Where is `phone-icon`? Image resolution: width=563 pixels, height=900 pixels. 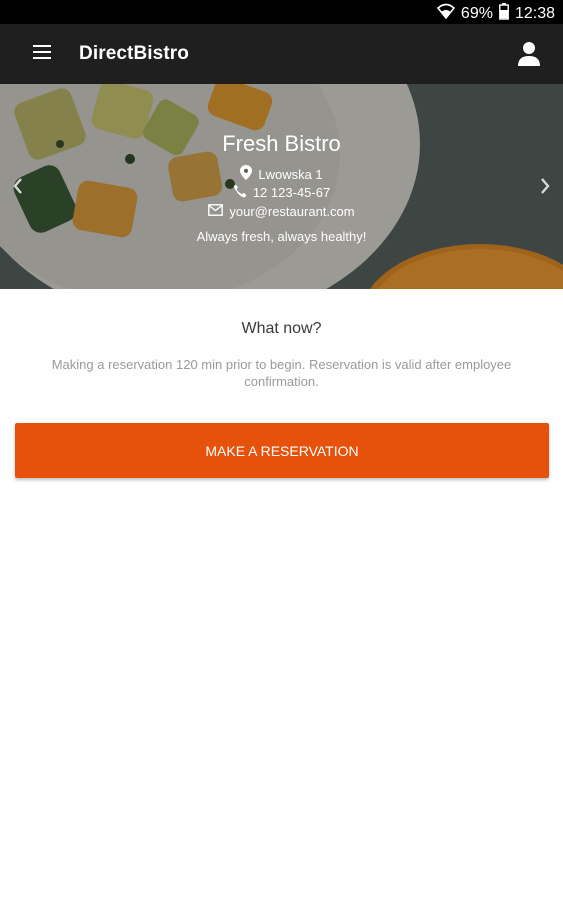 phone-icon is located at coordinates (240, 192).